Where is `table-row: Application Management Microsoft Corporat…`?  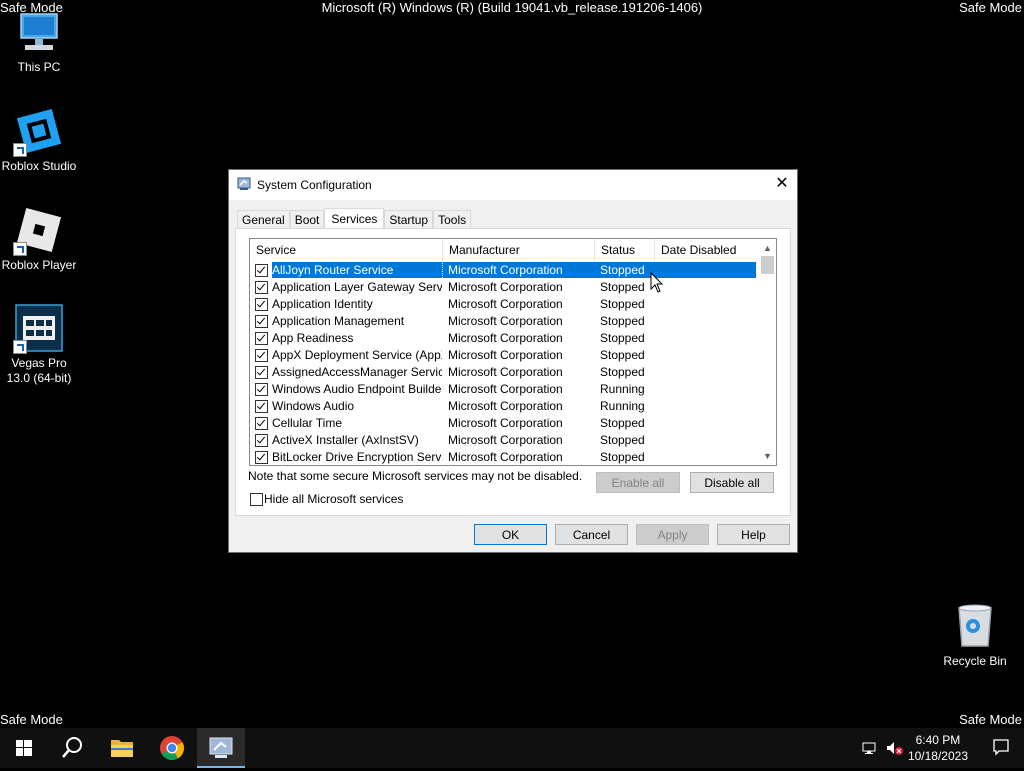
table-row: Application Management Microsoft Corporat… is located at coordinates (506, 321).